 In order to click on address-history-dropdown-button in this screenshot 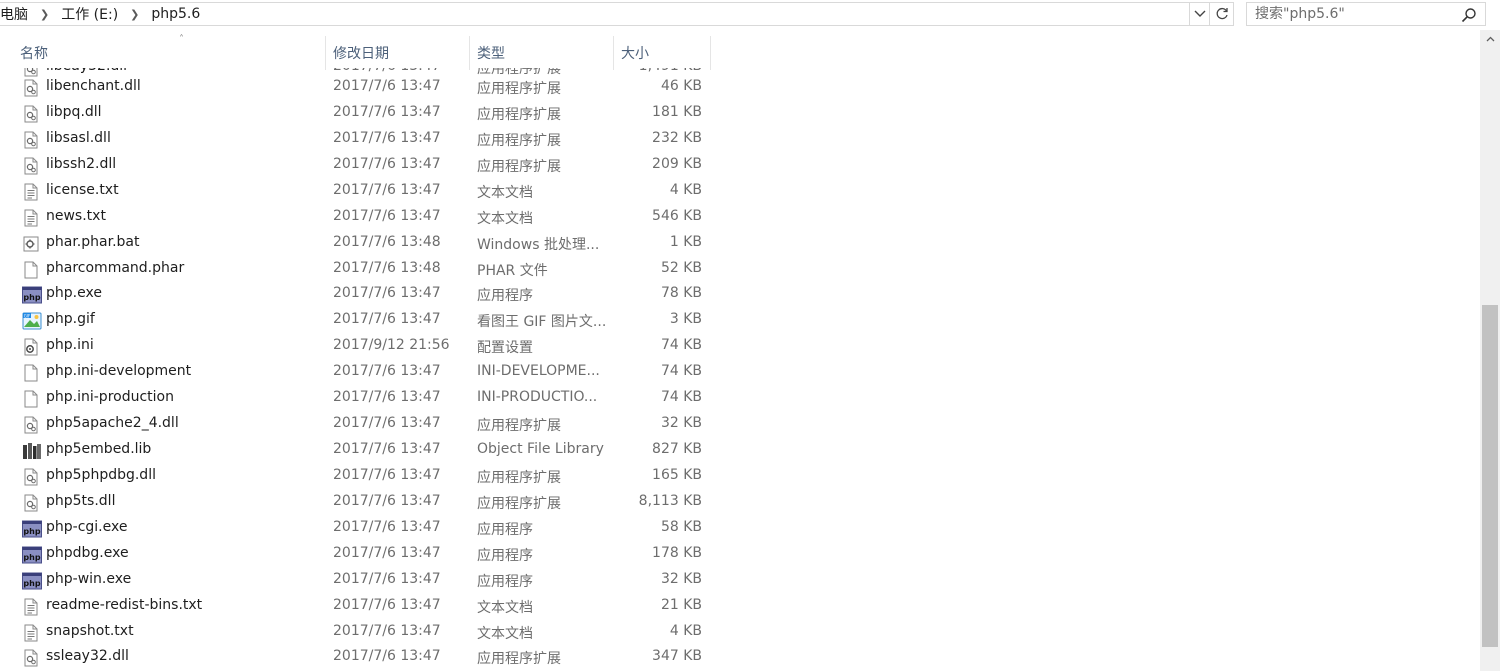, I will do `click(1200, 14)`.